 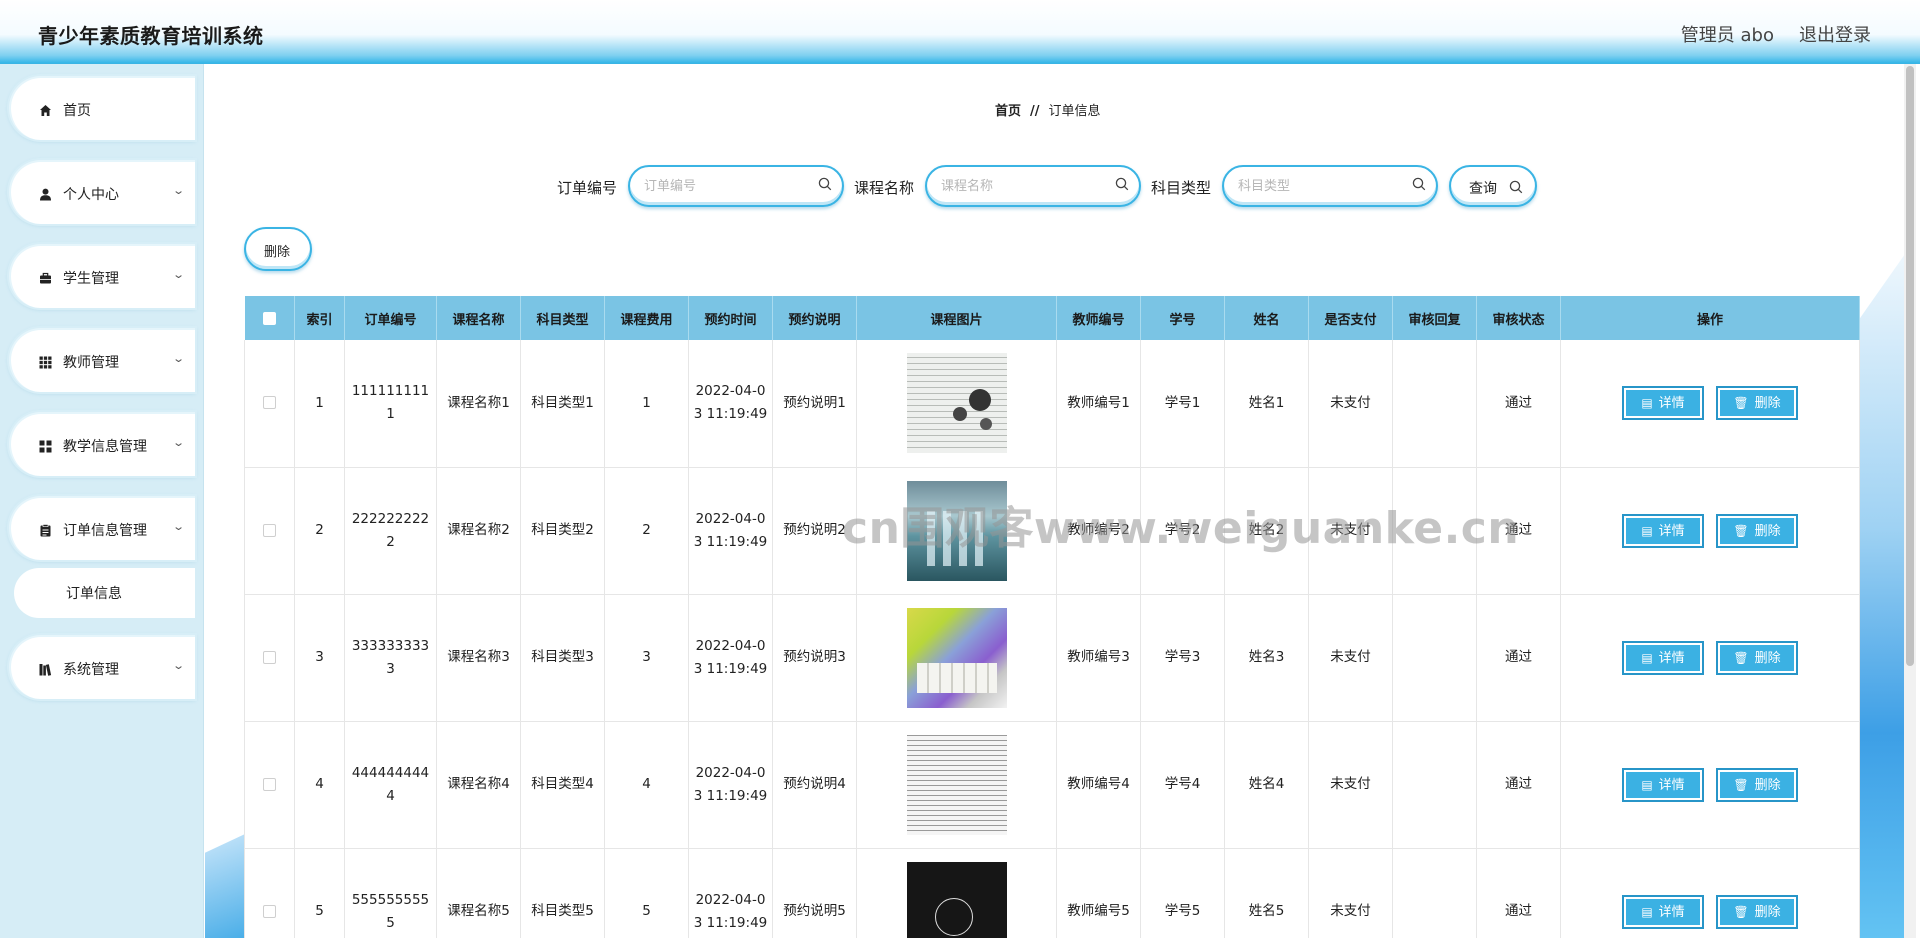 What do you see at coordinates (45, 194) in the screenshot?
I see `user-icon` at bounding box center [45, 194].